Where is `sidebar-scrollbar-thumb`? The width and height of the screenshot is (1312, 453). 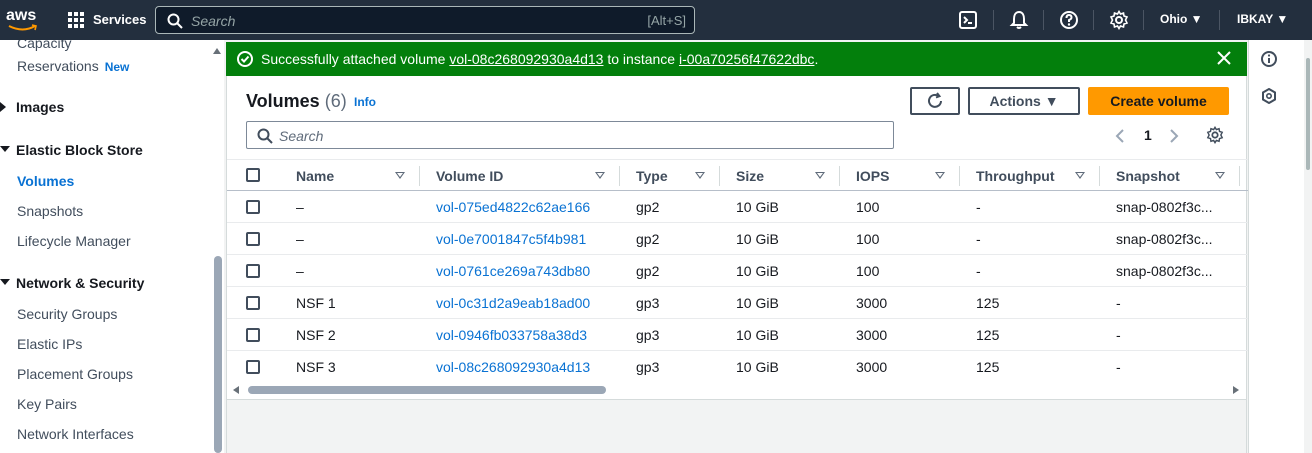 sidebar-scrollbar-thumb is located at coordinates (218, 354).